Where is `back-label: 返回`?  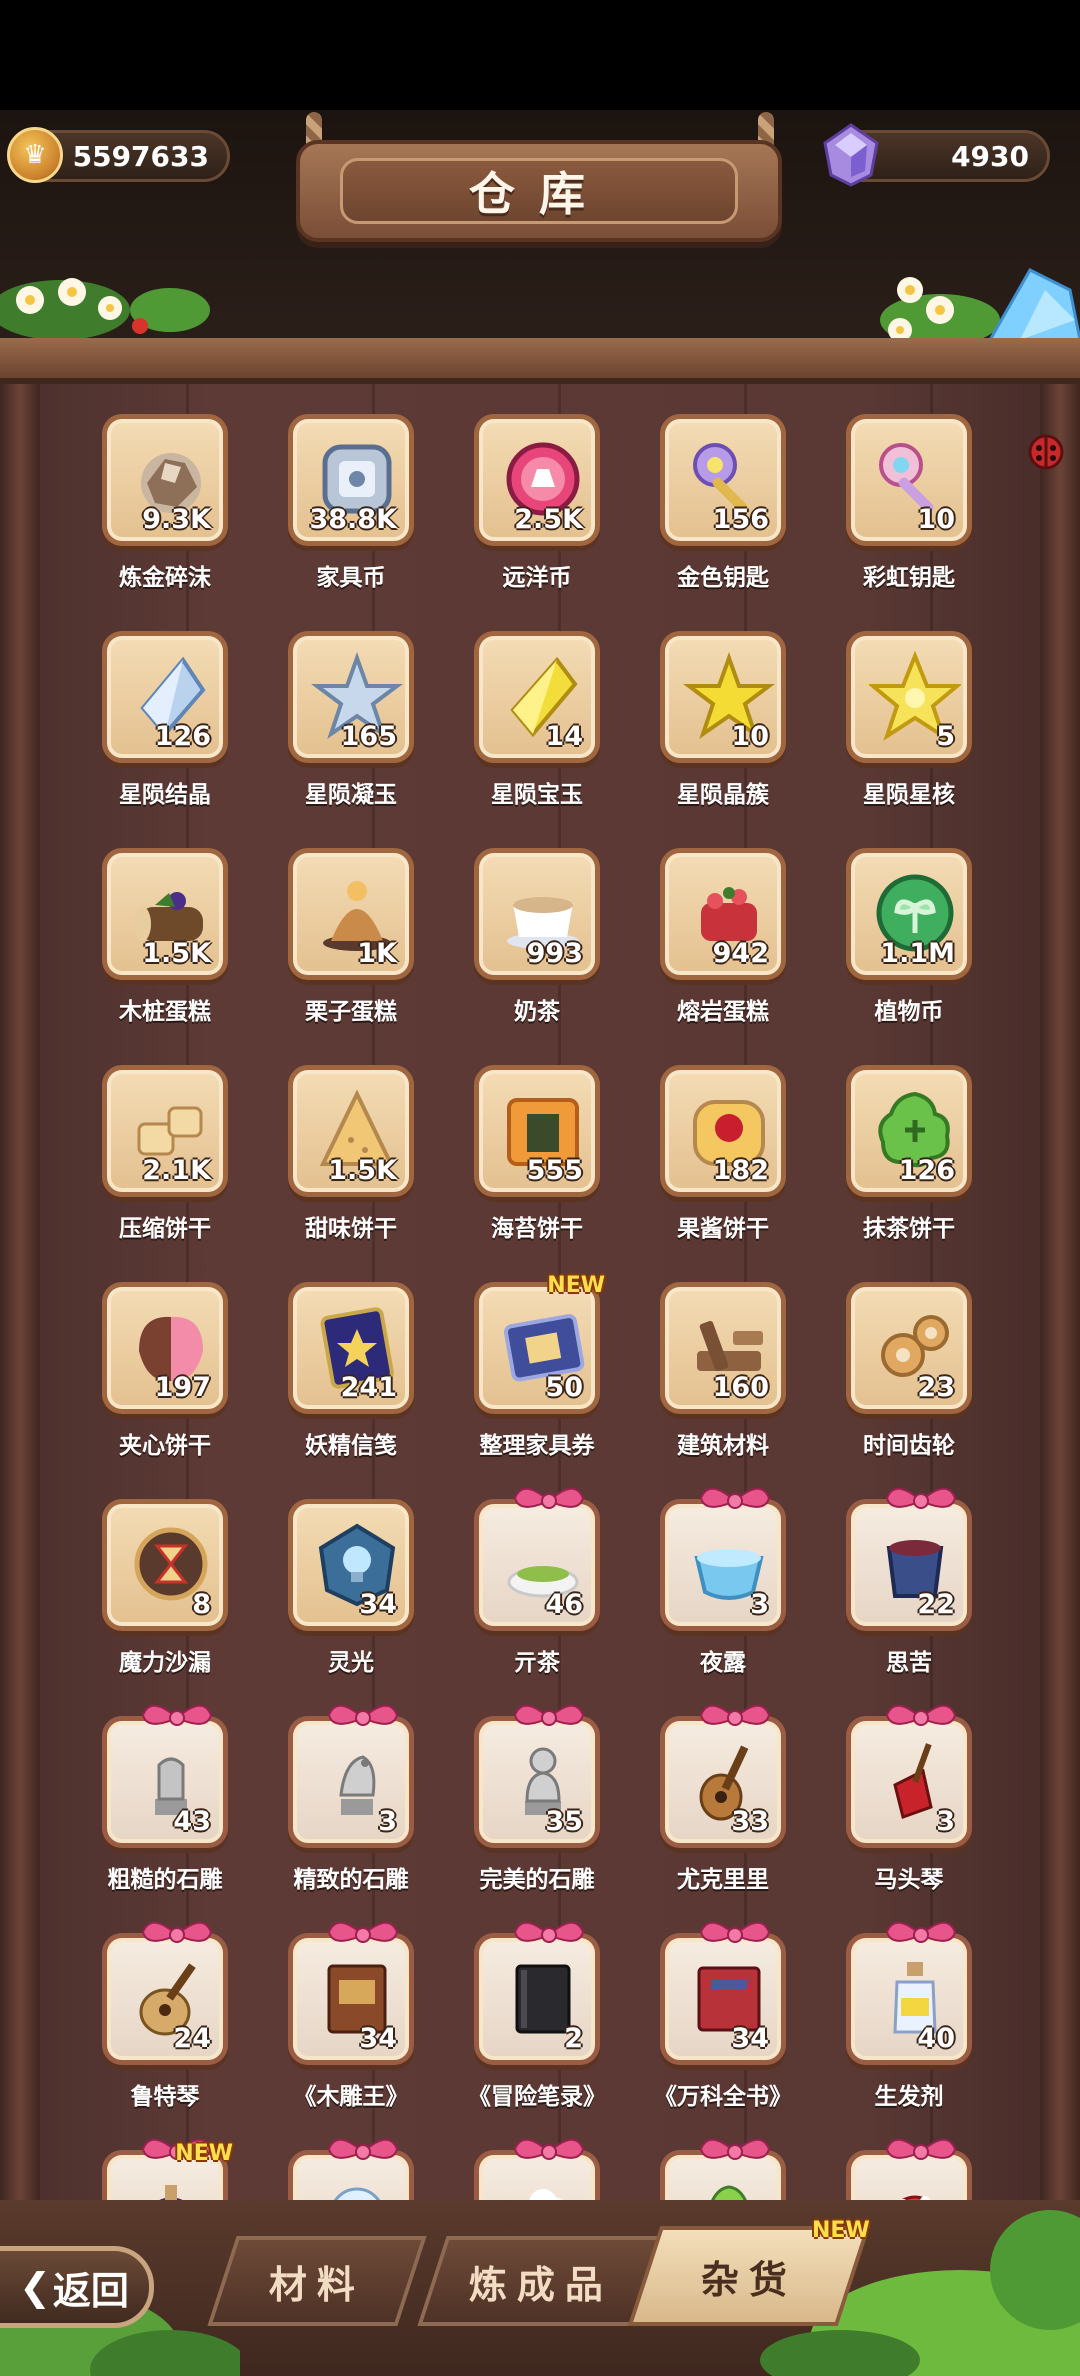
back-label: 返回 is located at coordinates (90, 2290).